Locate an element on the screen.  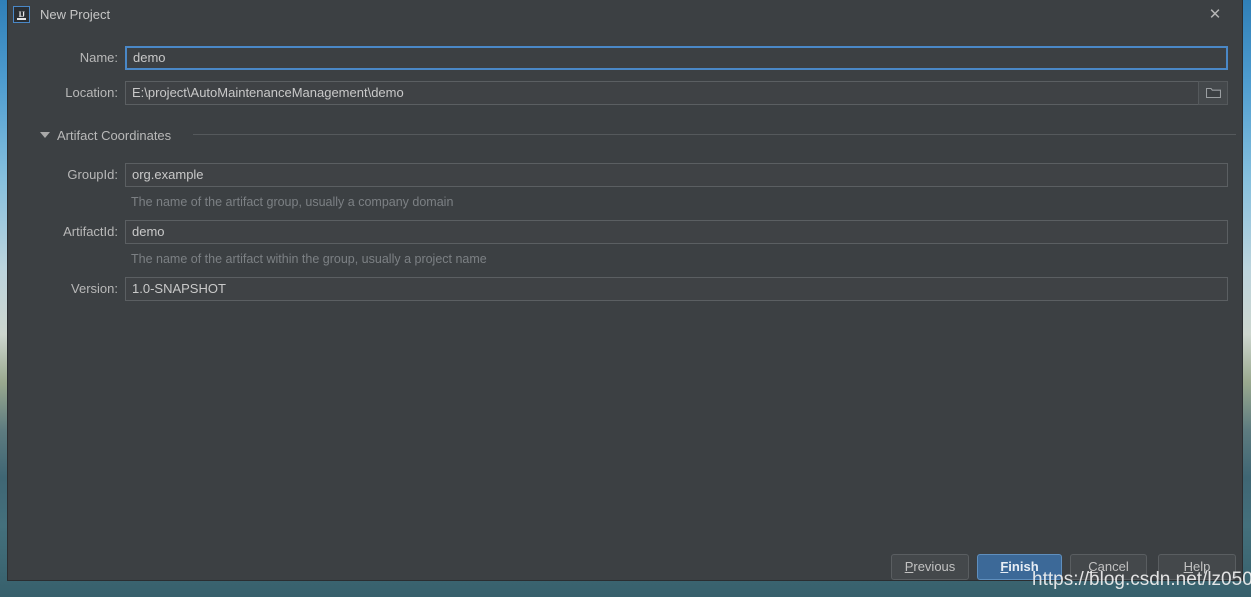
dialog-titlebar: IJ New Project ✕ is located at coordinates (625, 15).